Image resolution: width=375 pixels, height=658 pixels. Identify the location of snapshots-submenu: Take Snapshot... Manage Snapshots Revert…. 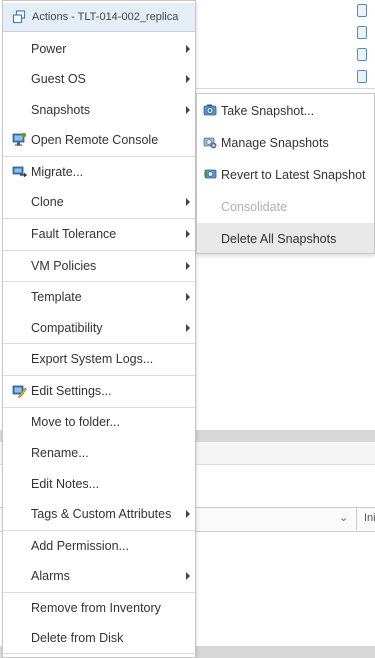
(285, 173).